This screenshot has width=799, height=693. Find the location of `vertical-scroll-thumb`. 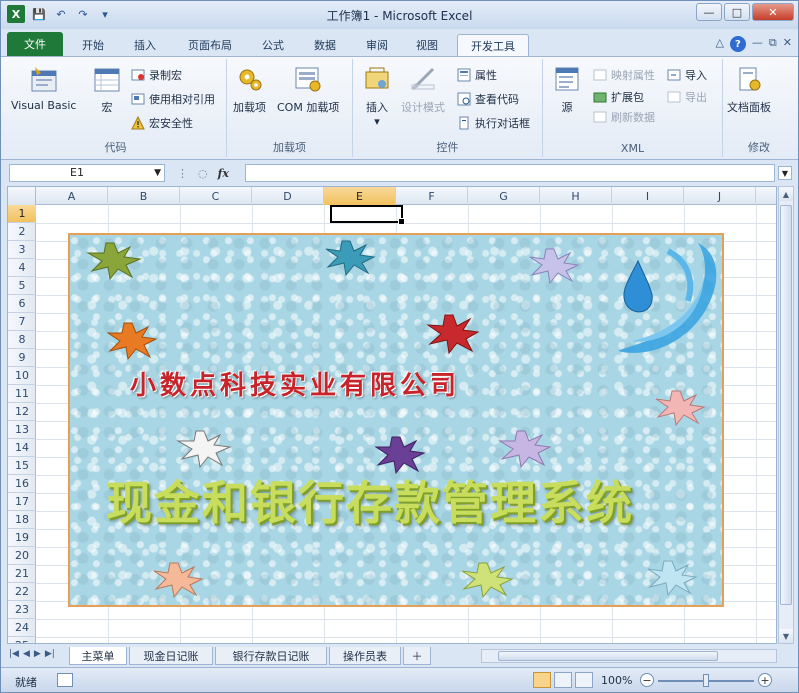

vertical-scroll-thumb is located at coordinates (786, 405).